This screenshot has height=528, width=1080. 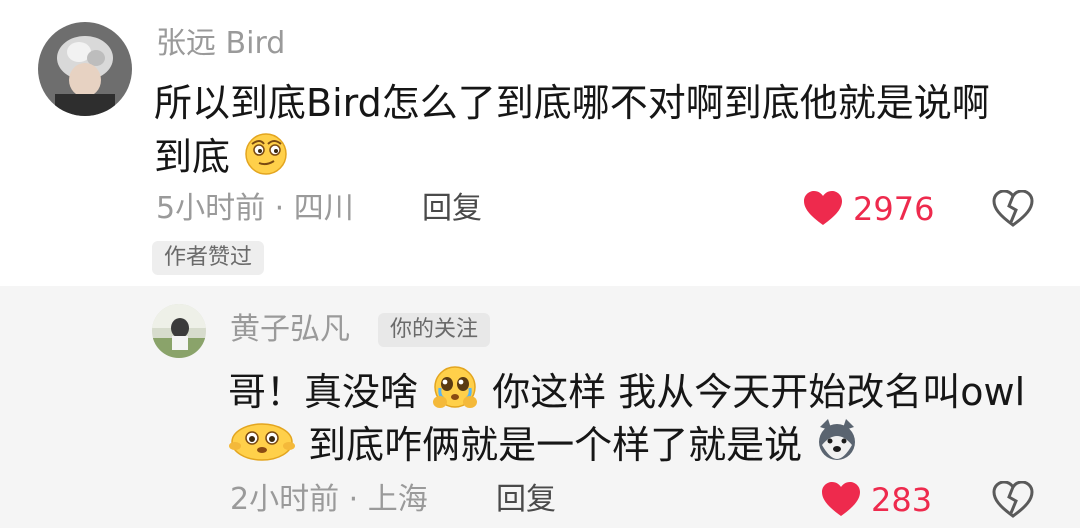 What do you see at coordinates (85, 69) in the screenshot?
I see `avatar-zhangyuan` at bounding box center [85, 69].